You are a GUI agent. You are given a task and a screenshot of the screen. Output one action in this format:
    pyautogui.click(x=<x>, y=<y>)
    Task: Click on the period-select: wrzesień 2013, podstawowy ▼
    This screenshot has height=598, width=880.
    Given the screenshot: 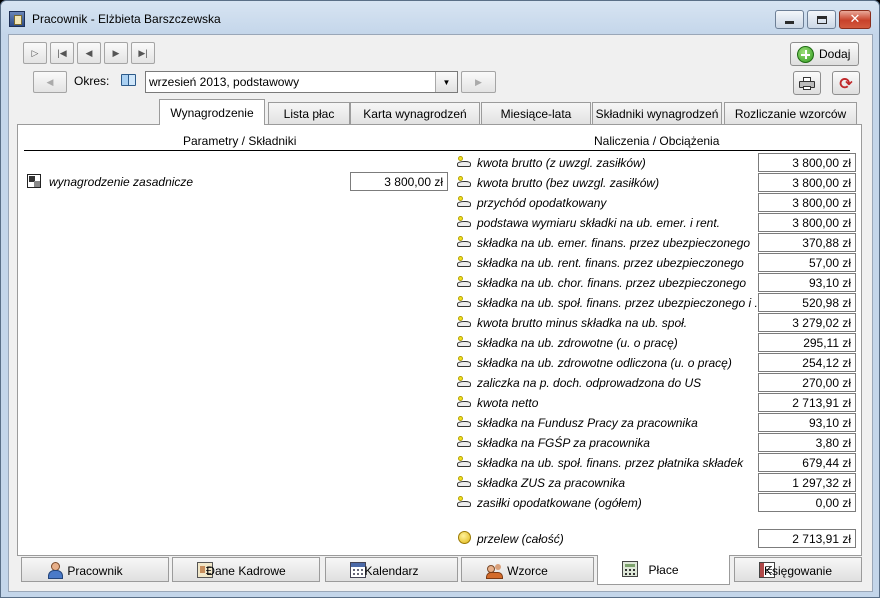 What is the action you would take?
    pyautogui.click(x=301, y=82)
    